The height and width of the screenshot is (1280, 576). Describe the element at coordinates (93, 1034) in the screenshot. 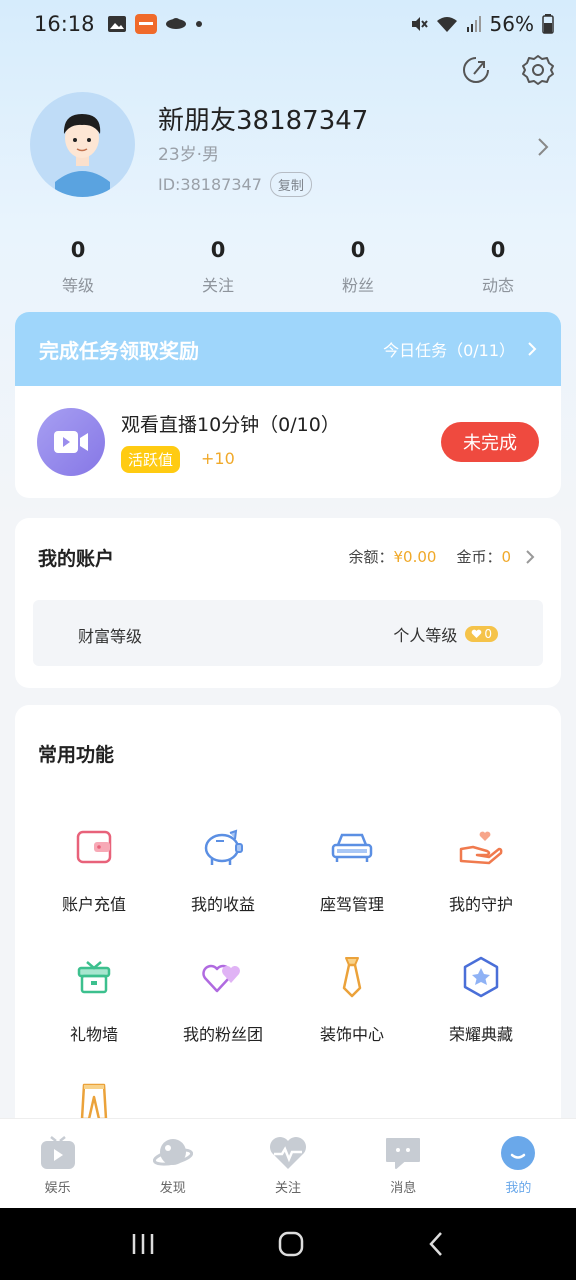

I see `function-label: 礼物墙` at that location.